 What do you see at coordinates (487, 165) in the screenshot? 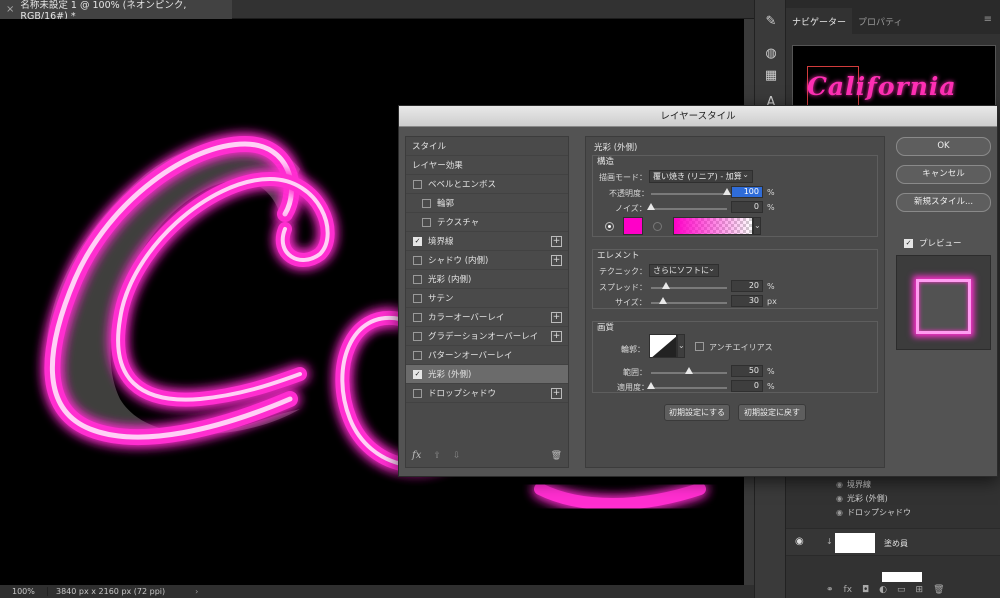
I see `style-list-header-effects: レイヤー効果` at bounding box center [487, 165].